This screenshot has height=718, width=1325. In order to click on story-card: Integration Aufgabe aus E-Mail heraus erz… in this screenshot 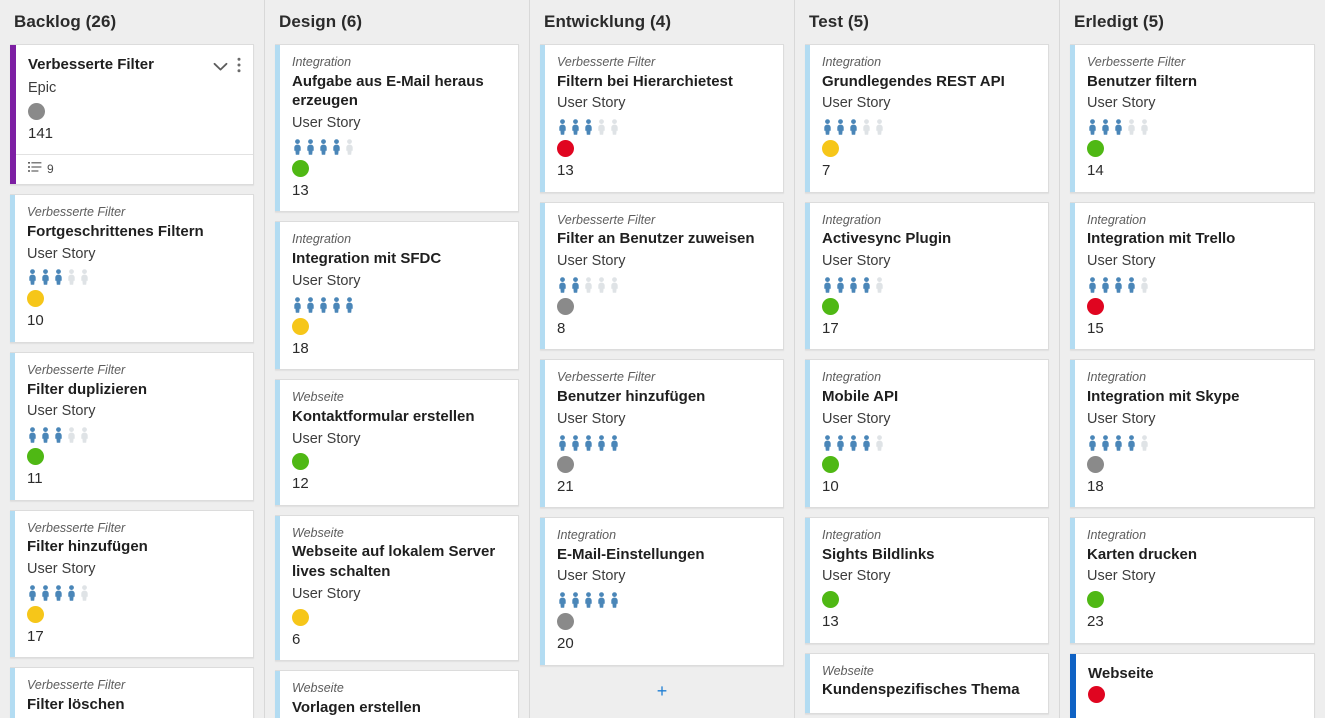, I will do `click(397, 128)`.